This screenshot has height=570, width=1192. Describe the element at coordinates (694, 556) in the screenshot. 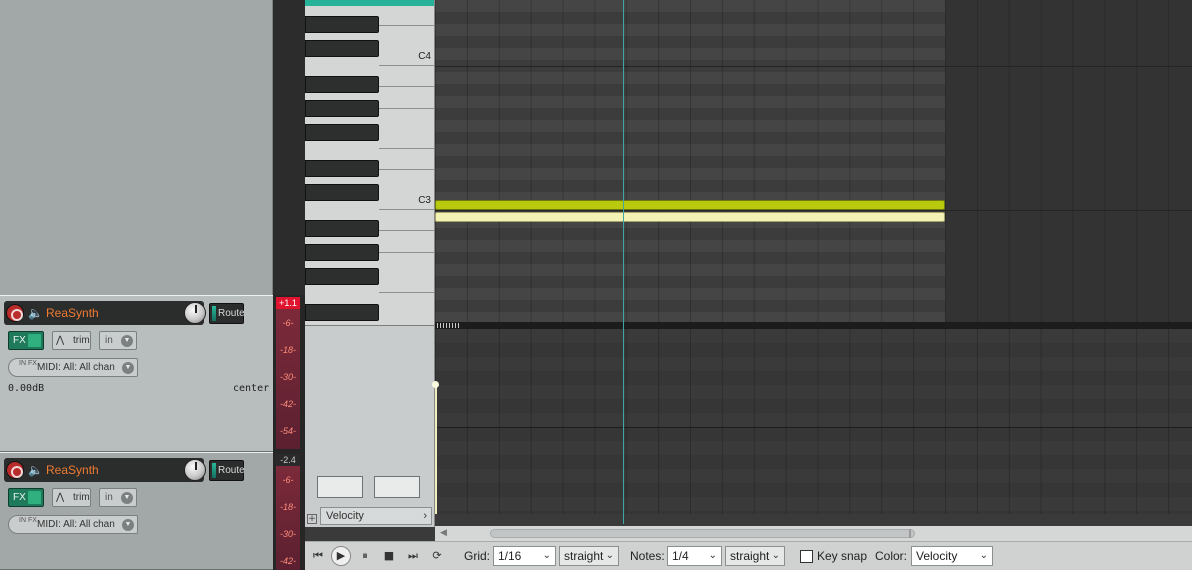

I see `notes-select: 1/4 ⌄` at that location.